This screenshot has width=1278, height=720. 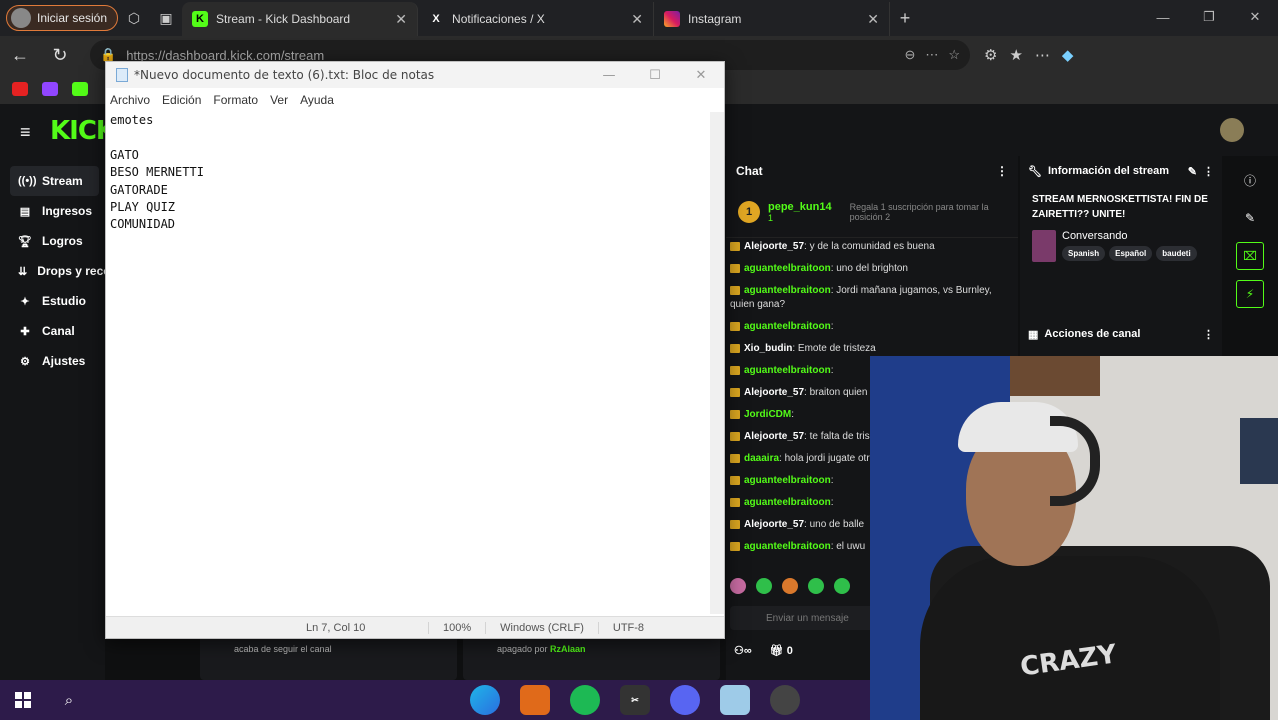 I want to click on pencil-icon: ✎, so click(x=1250, y=218).